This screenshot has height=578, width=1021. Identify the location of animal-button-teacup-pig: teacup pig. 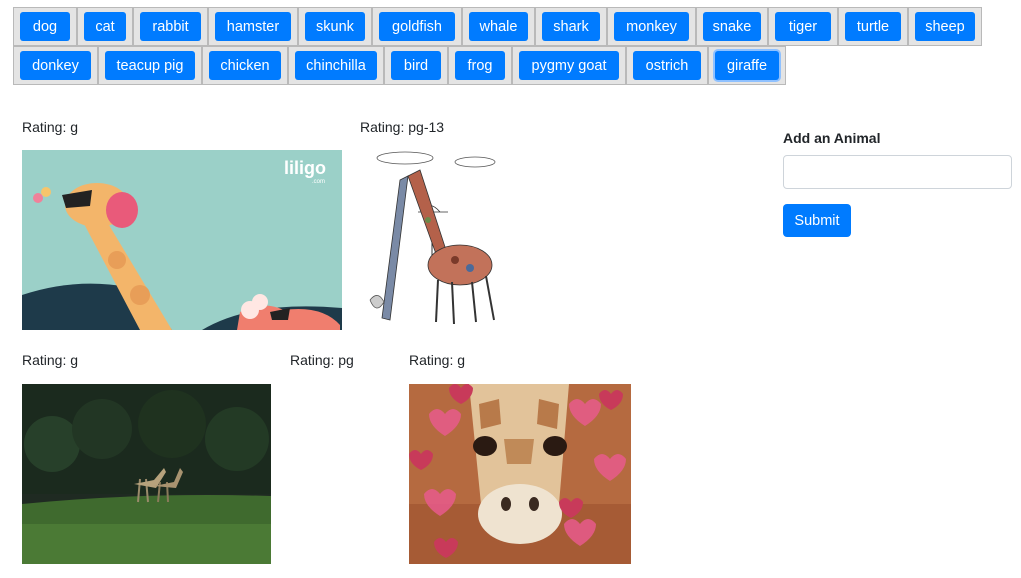
(150, 65).